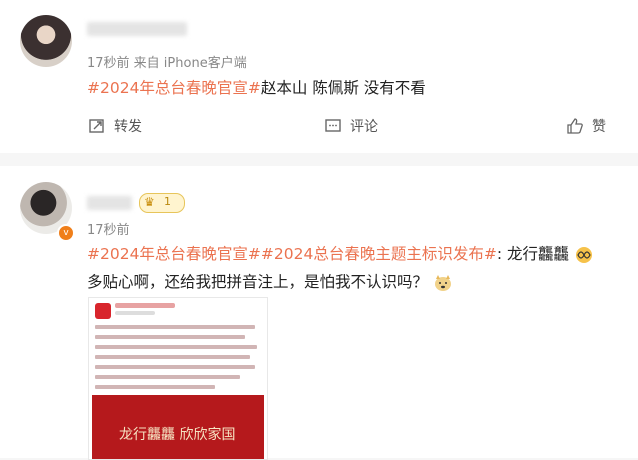 The width and height of the screenshot is (638, 460). Describe the element at coordinates (575, 126) in the screenshot. I see `thumbs-up-icon` at that location.